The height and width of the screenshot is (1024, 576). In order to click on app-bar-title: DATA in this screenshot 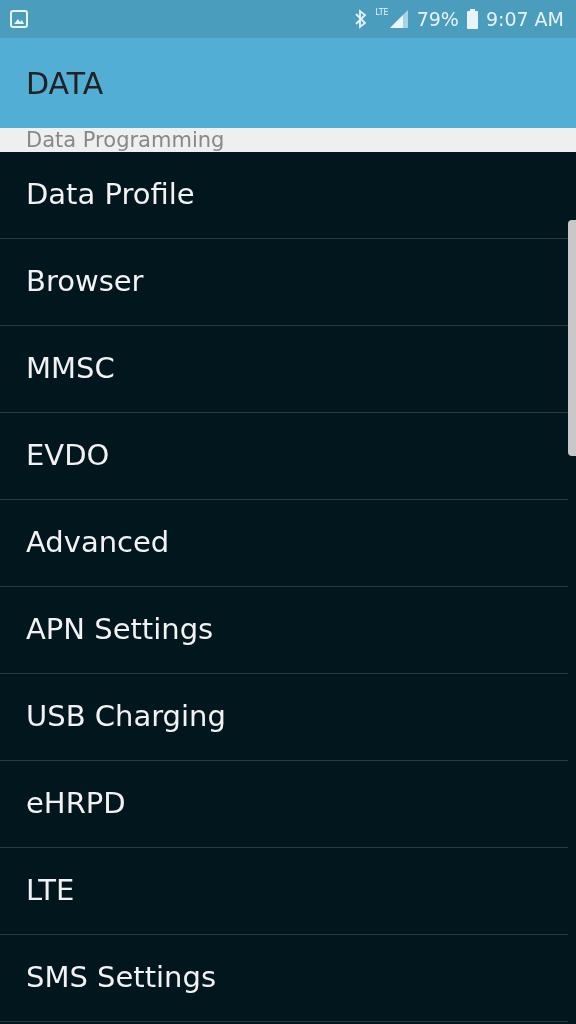, I will do `click(65, 83)`.